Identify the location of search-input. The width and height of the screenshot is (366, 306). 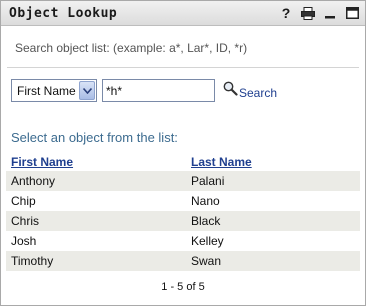
(158, 90).